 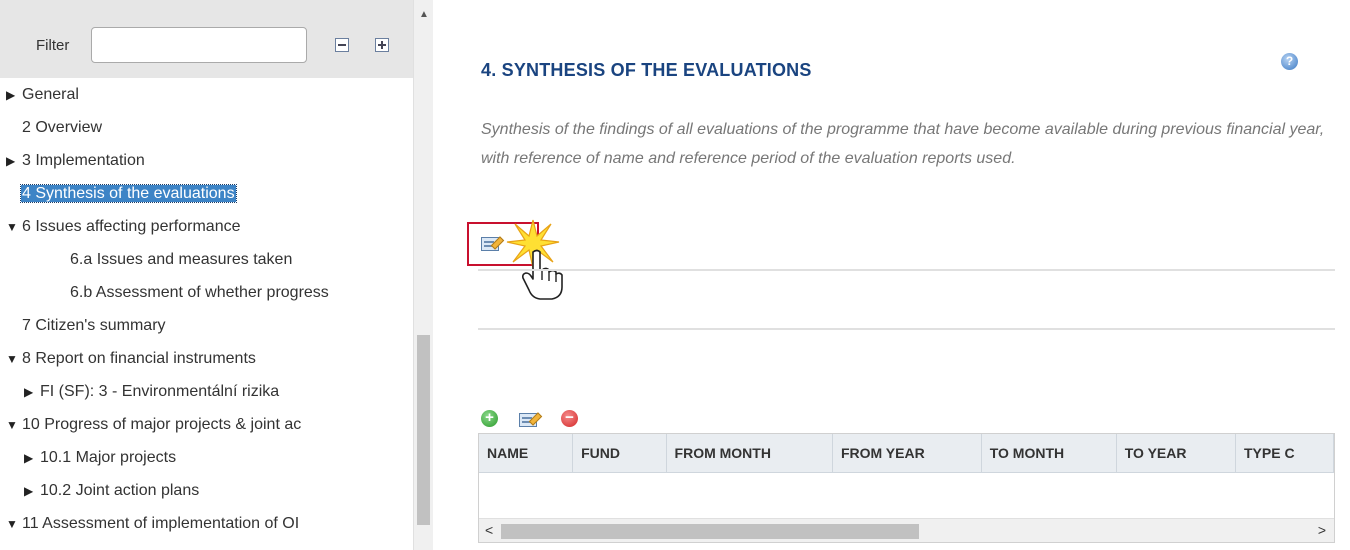 I want to click on tree-item-label: 6.b Assessment of whether progress, so click(x=199, y=292).